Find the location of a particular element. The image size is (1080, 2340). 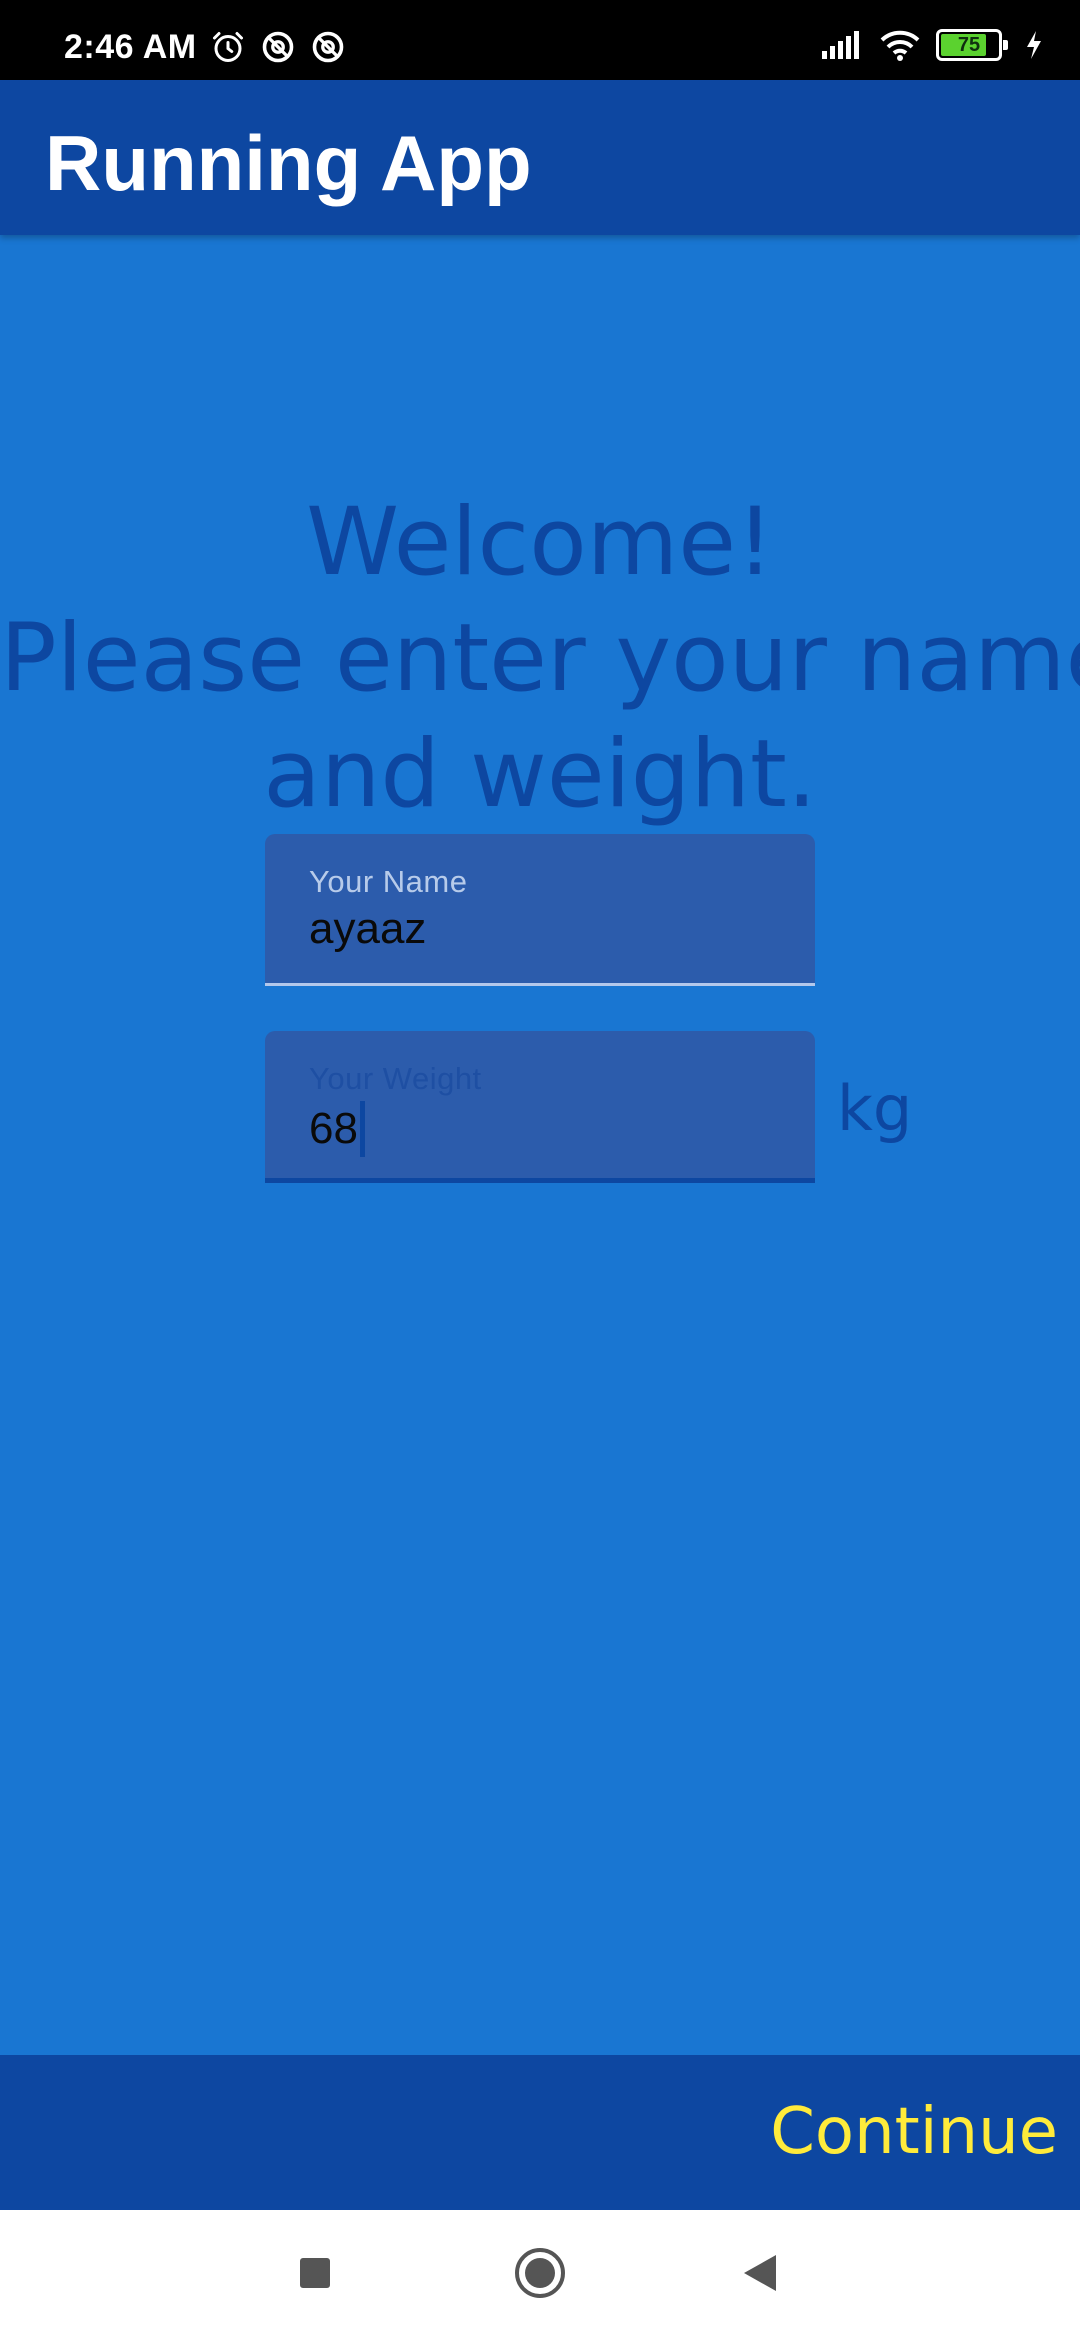

status-time: 2:46 AM is located at coordinates (130, 47).